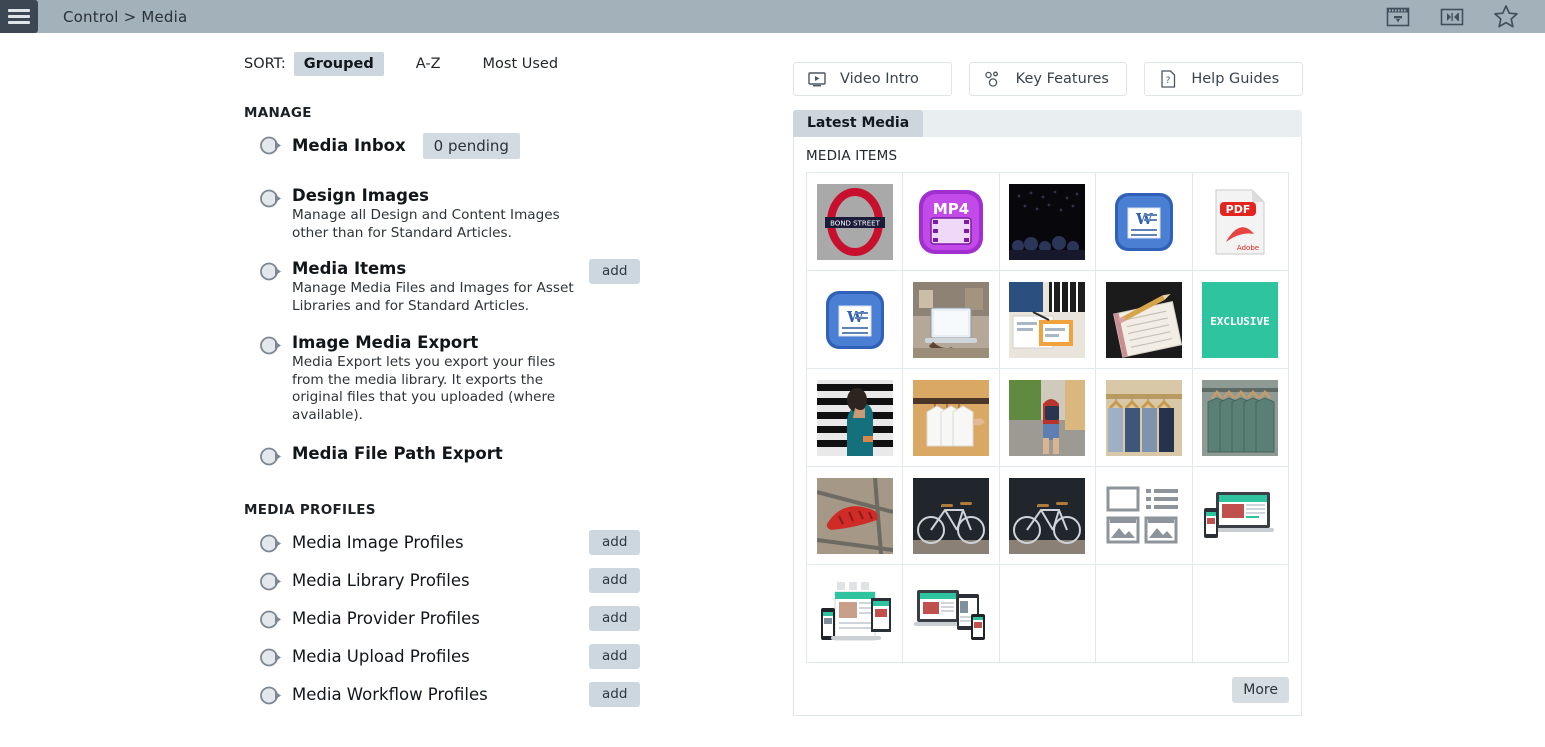  Describe the element at coordinates (385, 342) in the screenshot. I see `list-item-label: Image Media Export` at that location.